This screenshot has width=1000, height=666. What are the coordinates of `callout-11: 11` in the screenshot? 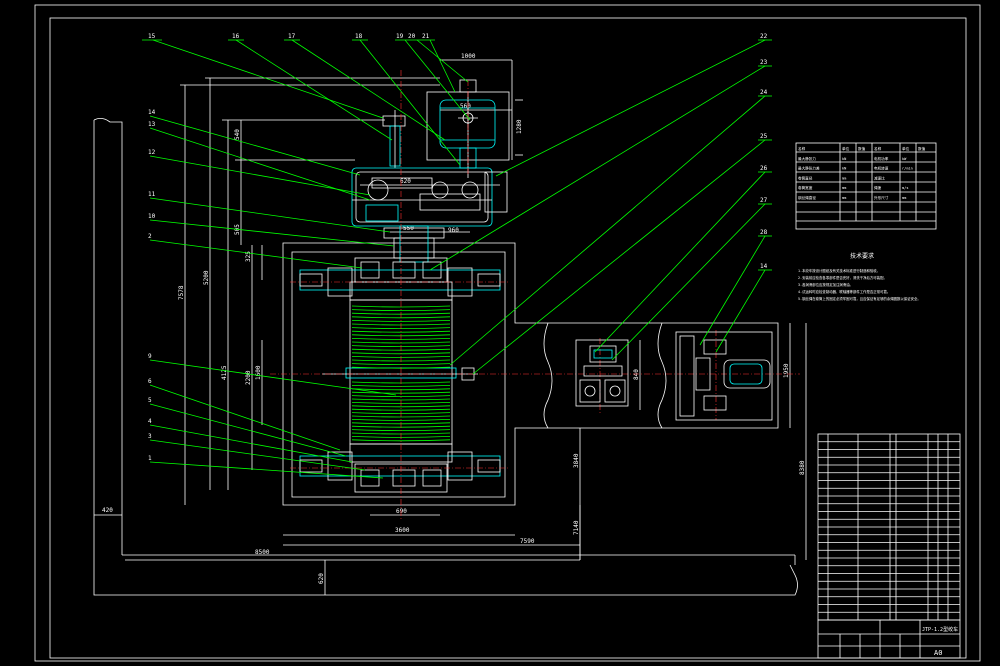 It's located at (152, 194).